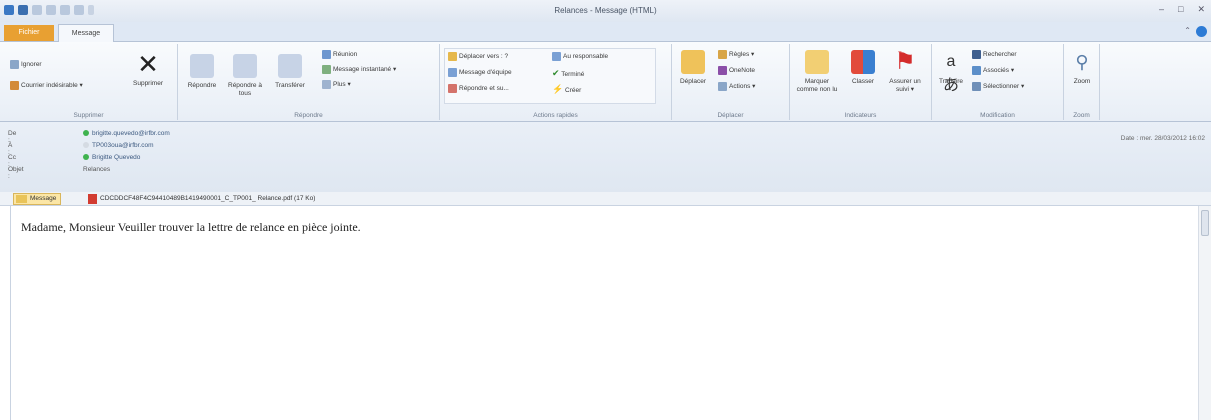 Image resolution: width=1211 pixels, height=420 pixels. Describe the element at coordinates (860, 115) in the screenshot. I see `group-label-indicateurs: Indicateurs` at that location.